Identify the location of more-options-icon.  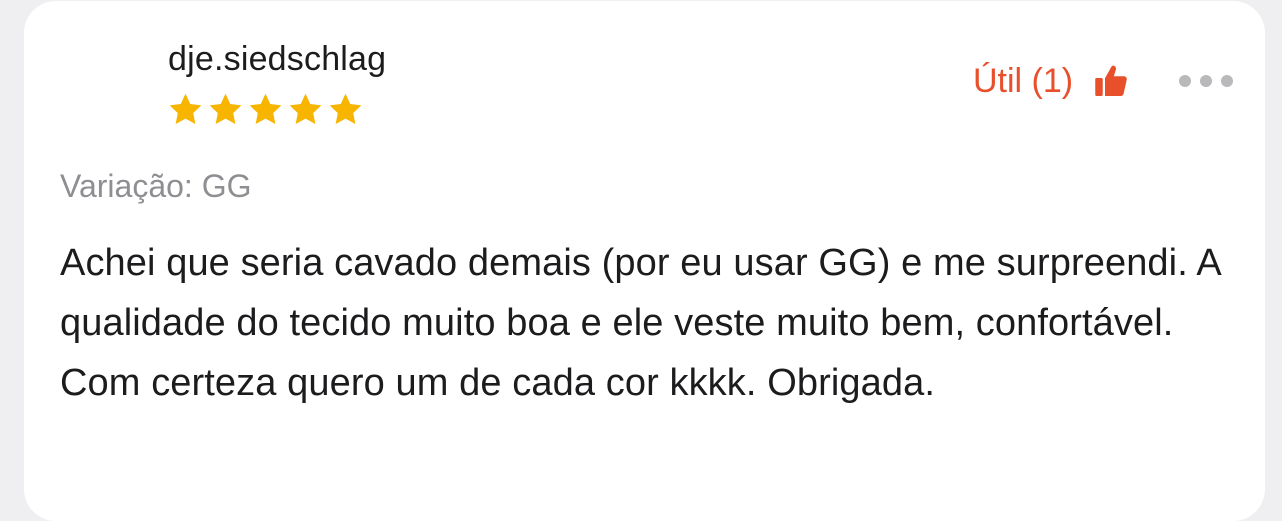
(1206, 81).